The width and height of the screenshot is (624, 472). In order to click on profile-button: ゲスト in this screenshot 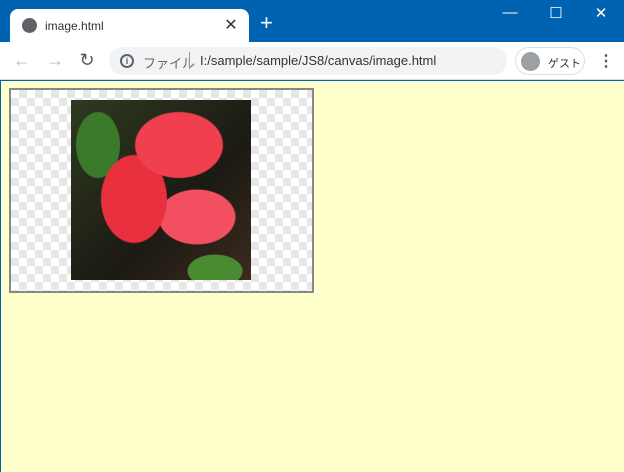, I will do `click(550, 61)`.